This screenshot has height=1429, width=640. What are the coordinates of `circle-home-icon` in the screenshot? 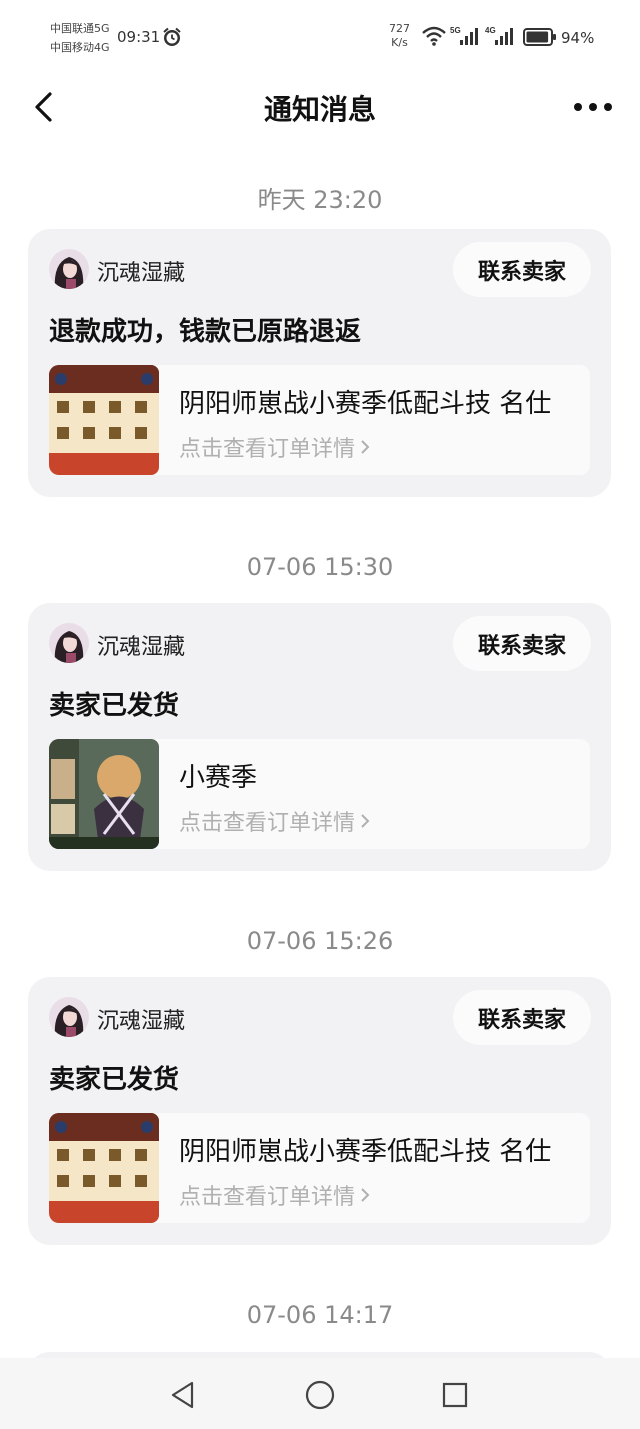 It's located at (320, 1395).